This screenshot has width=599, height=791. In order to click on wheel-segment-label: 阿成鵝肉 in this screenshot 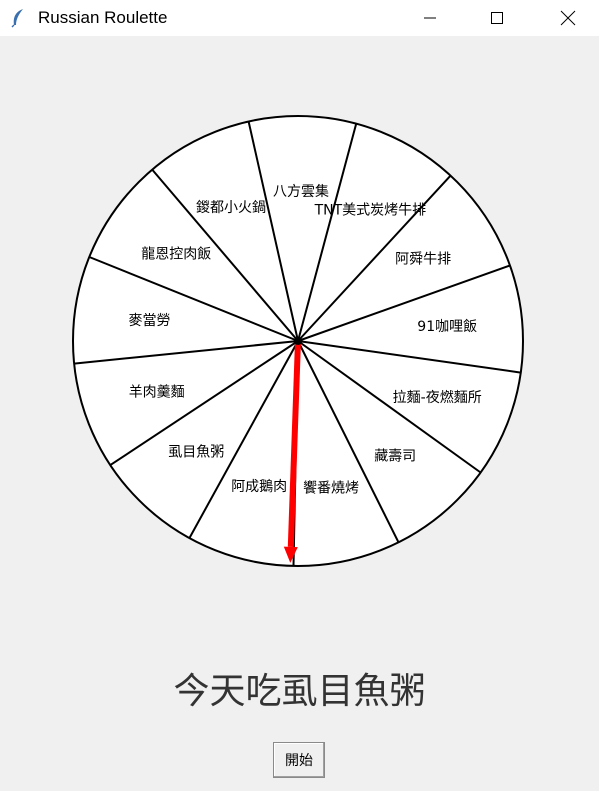, I will do `click(259, 487)`.